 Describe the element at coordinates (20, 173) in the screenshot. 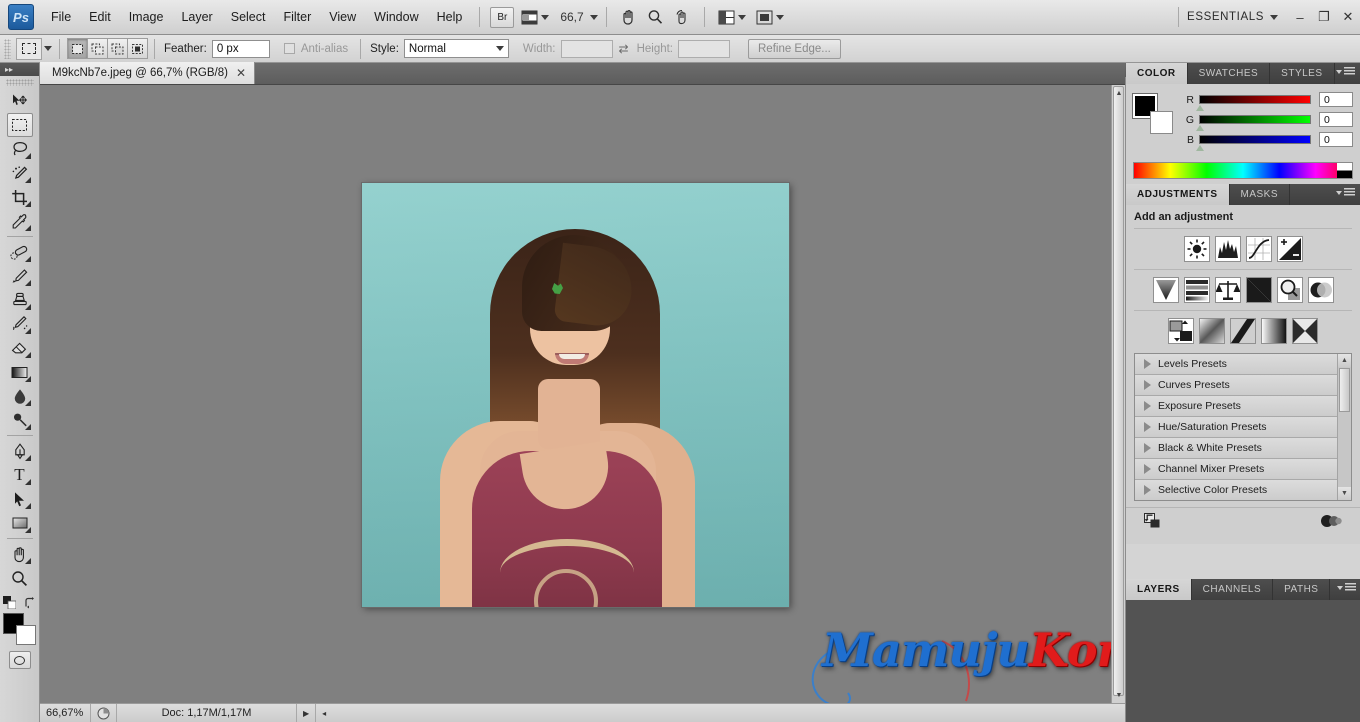

I see `quick-selection-tool` at that location.